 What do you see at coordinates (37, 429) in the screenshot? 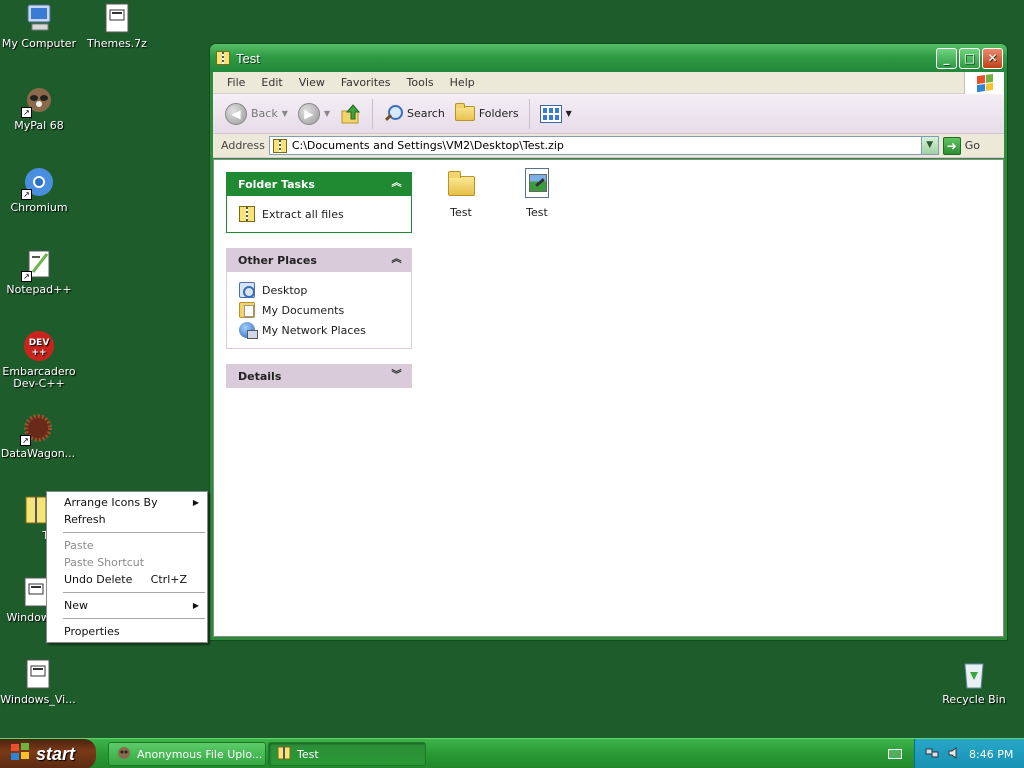
I see `datawagon-icon: ↗` at bounding box center [37, 429].